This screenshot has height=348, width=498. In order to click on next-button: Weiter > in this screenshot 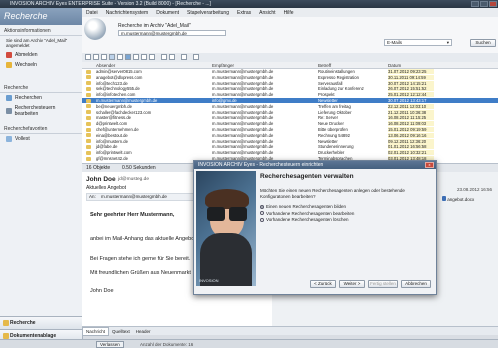, I will do `click(352, 284)`.